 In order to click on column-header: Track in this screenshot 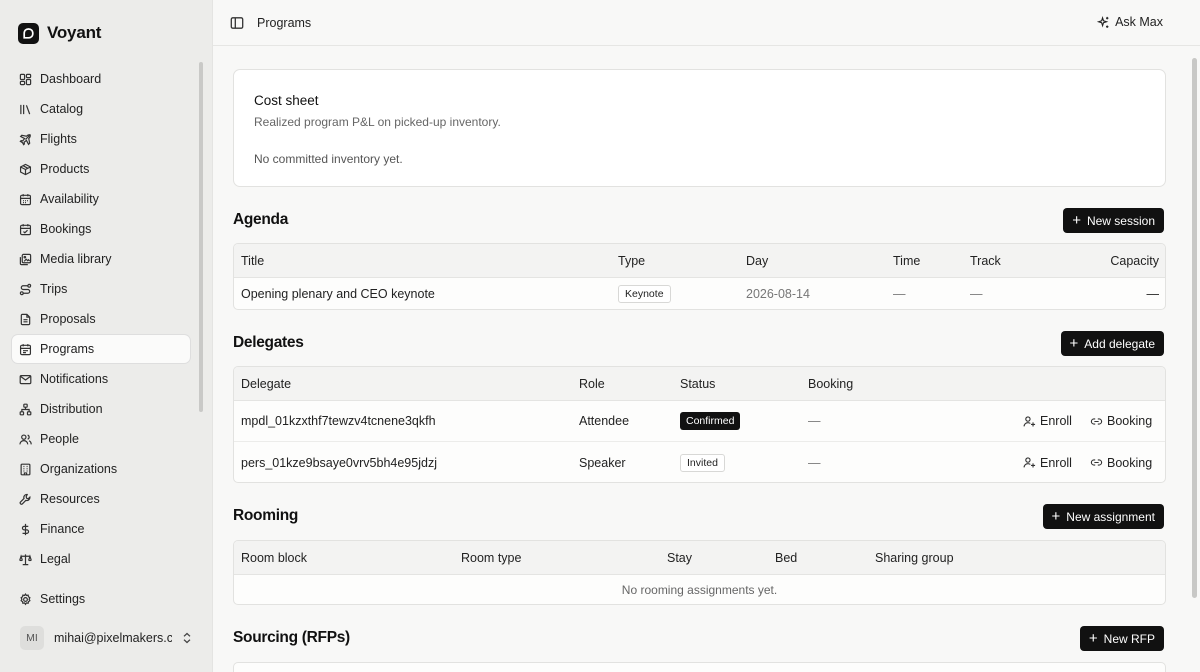, I will do `click(985, 261)`.